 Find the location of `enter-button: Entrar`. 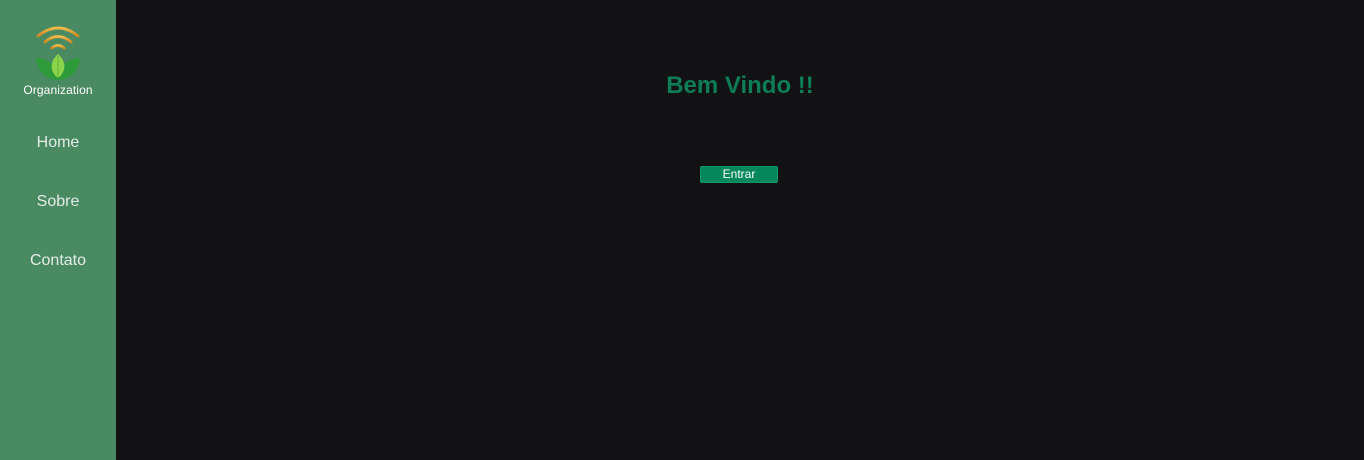

enter-button: Entrar is located at coordinates (739, 174).